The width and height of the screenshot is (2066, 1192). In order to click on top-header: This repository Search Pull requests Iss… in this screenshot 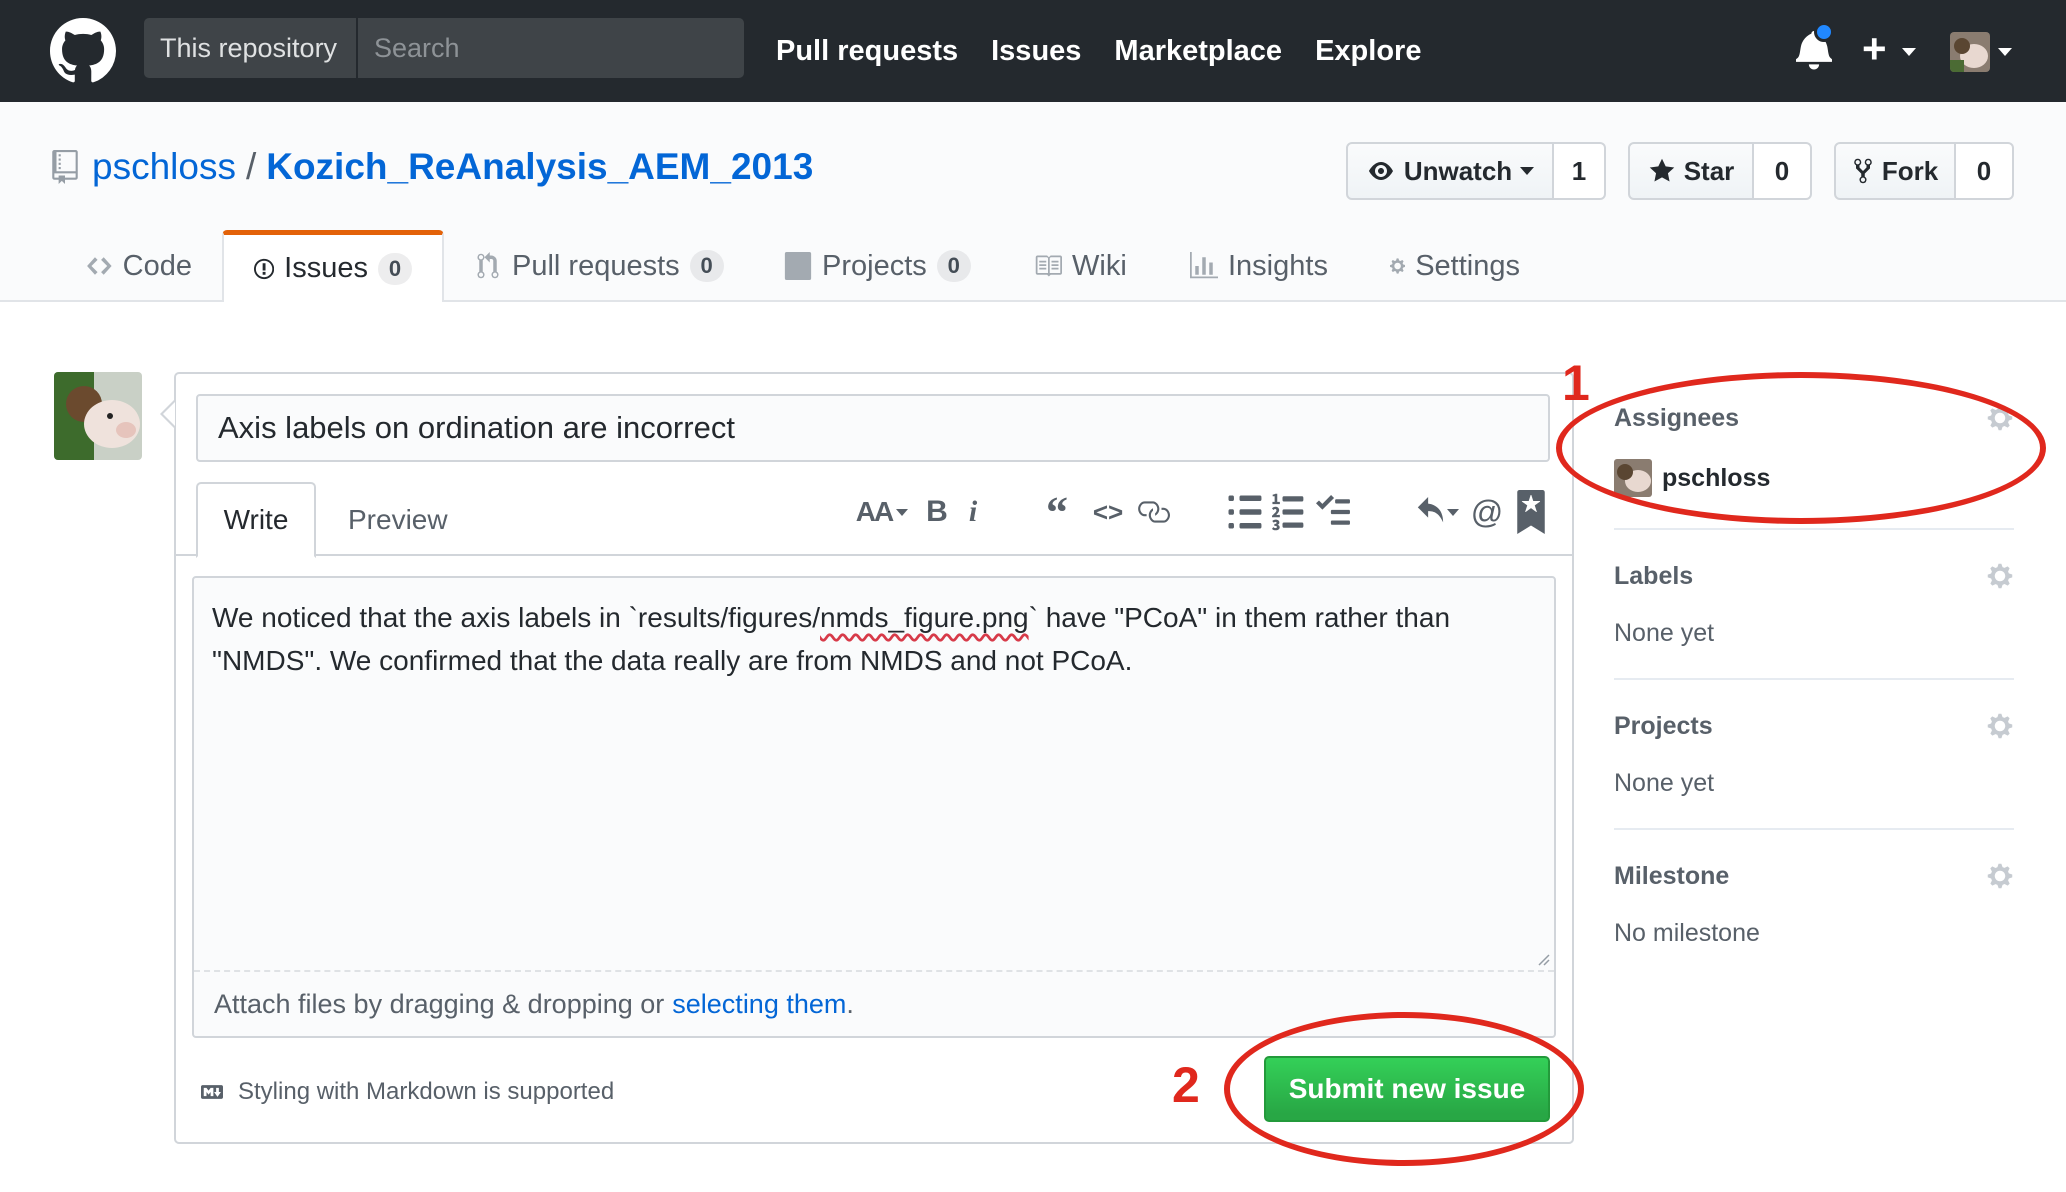, I will do `click(1033, 51)`.